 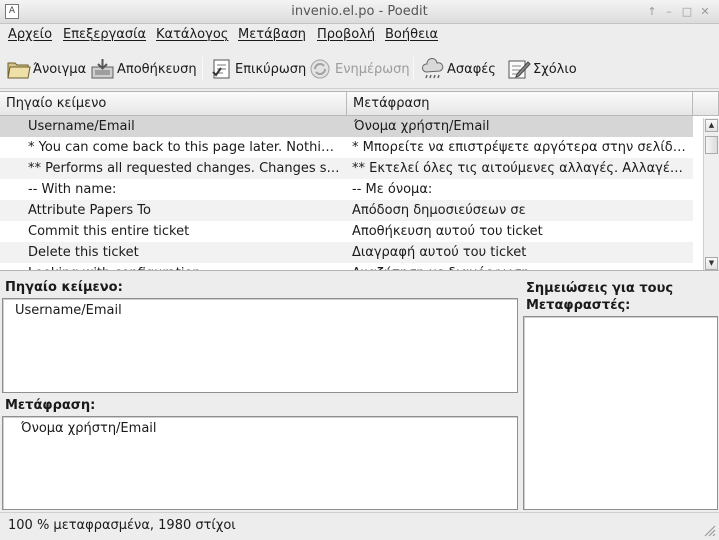 I want to click on close-icon: ✕, so click(x=705, y=12).